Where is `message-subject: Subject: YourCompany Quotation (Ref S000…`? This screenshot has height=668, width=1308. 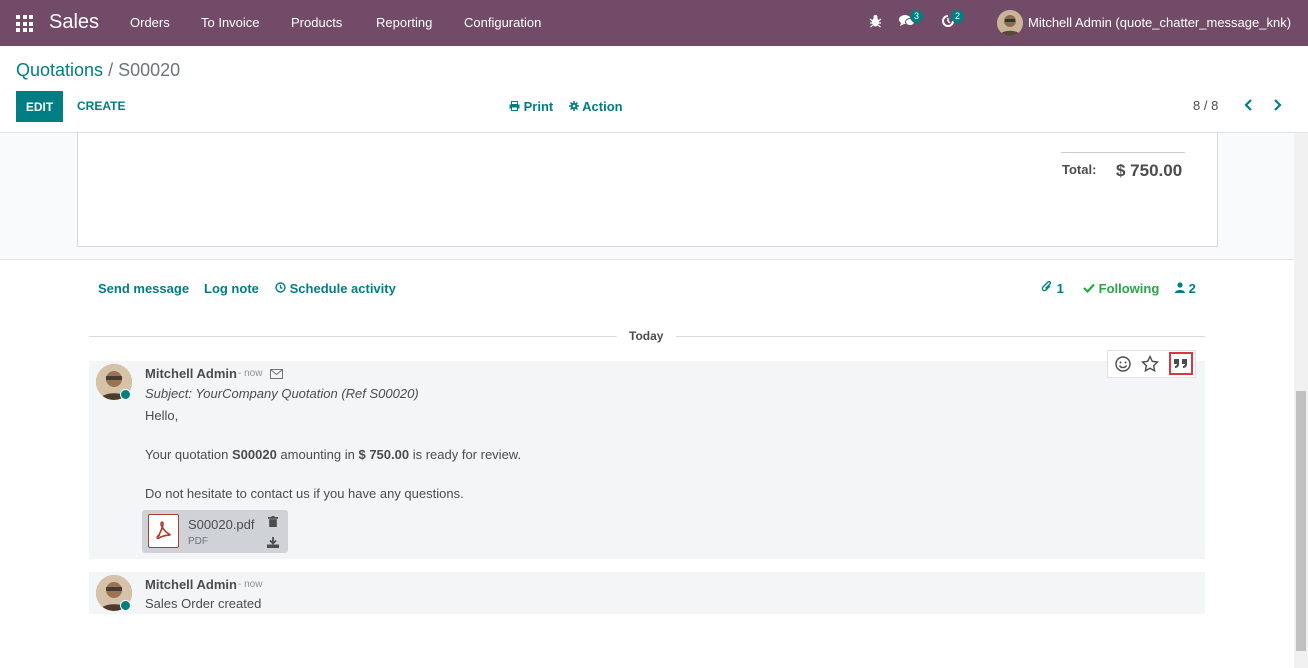 message-subject: Subject: YourCompany Quotation (Ref S000… is located at coordinates (282, 393).